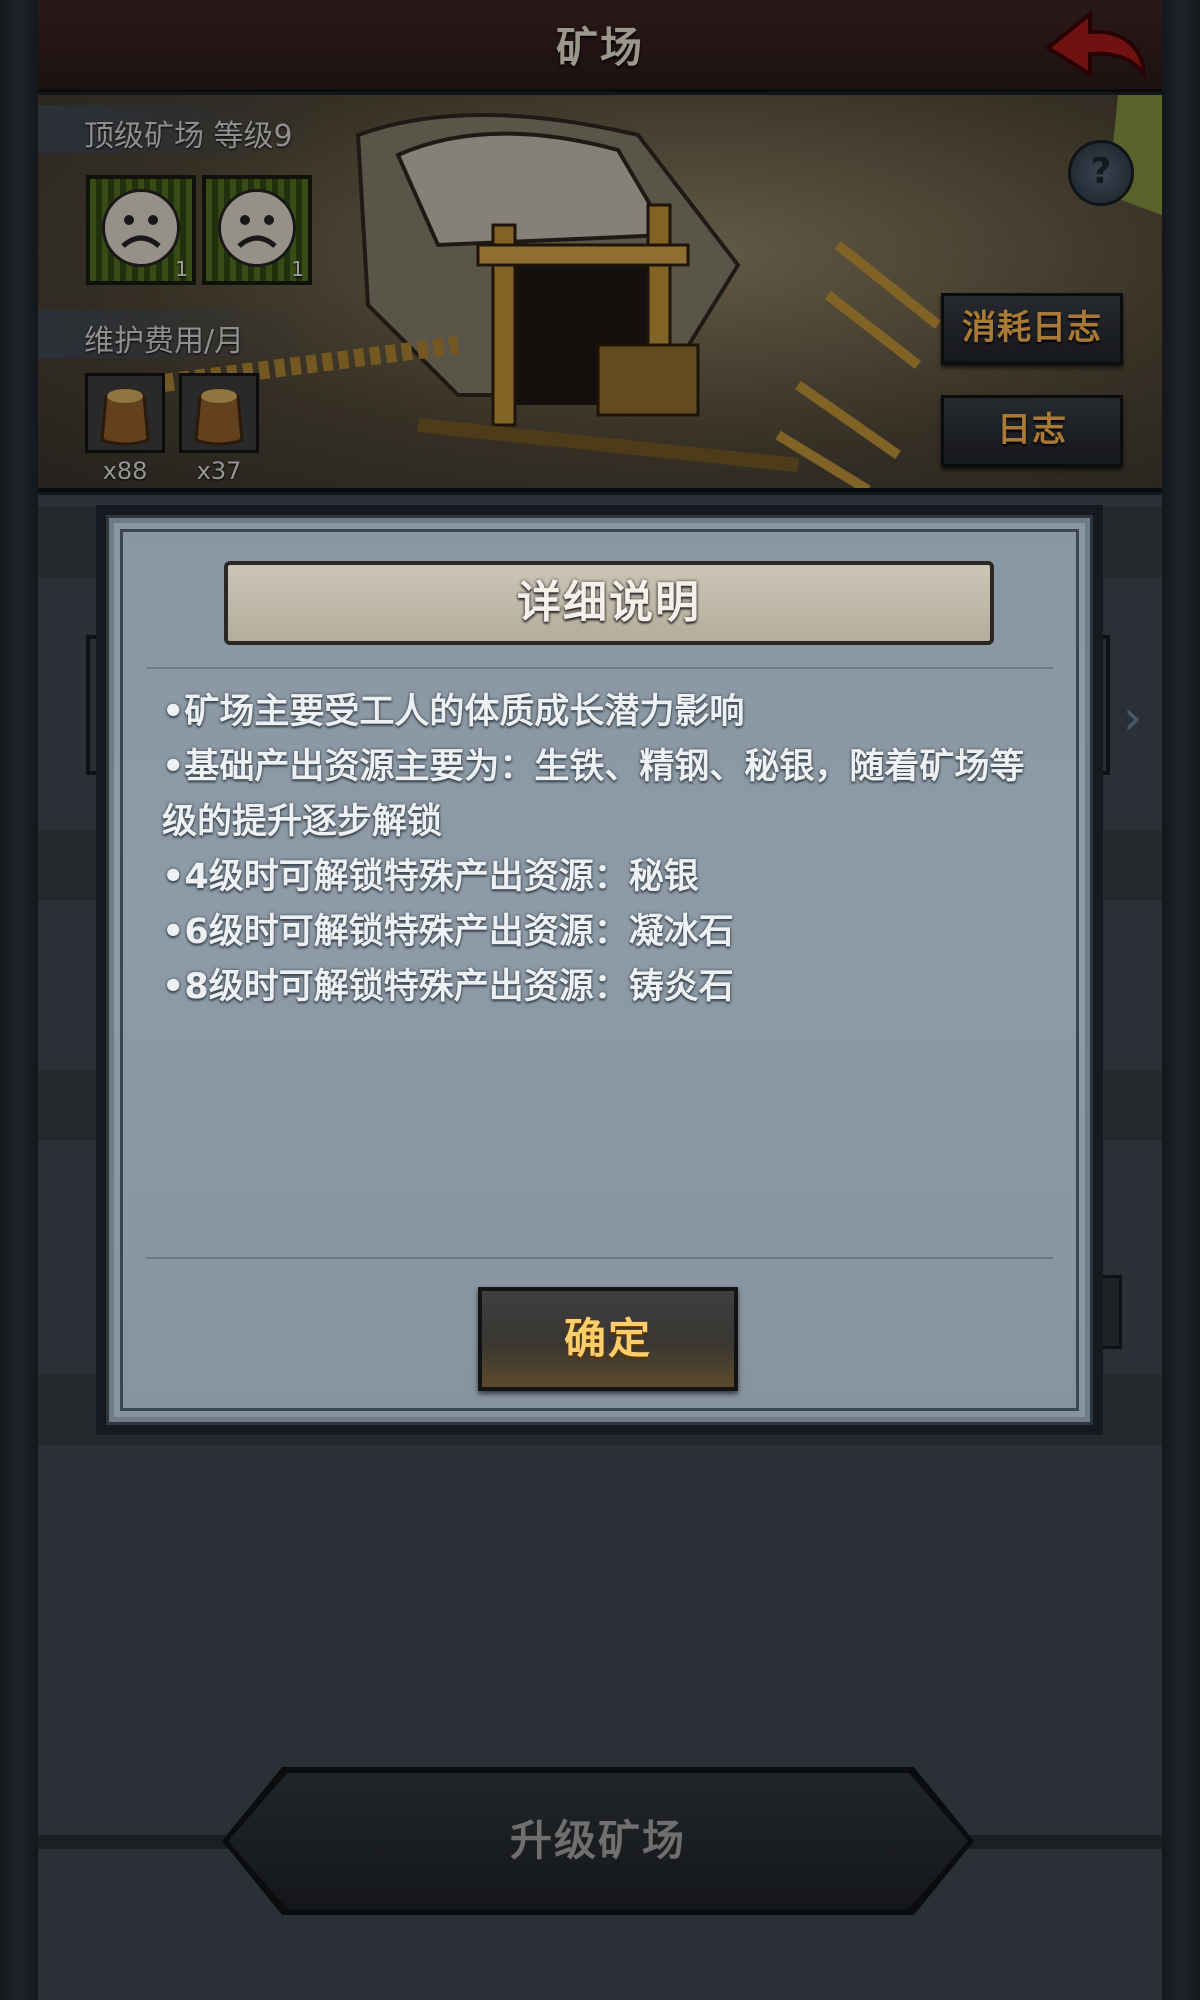 This screenshot has width=1200, height=2000. I want to click on description-line: •6级时可解锁特殊产出资源：凝冰石, so click(448, 932).